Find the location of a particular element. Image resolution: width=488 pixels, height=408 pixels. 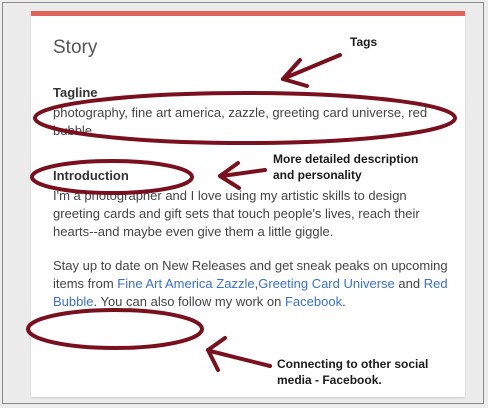

greeting-card-universe-link: Greeting Card Universe is located at coordinates (326, 283).